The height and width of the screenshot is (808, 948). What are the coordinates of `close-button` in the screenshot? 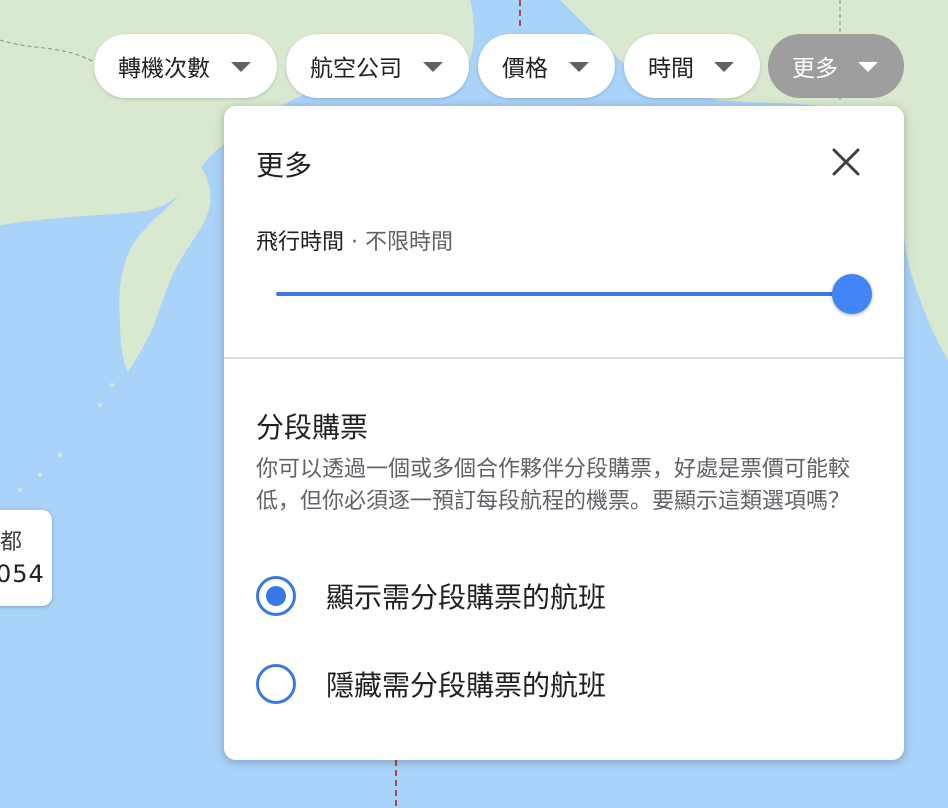 It's located at (846, 162).